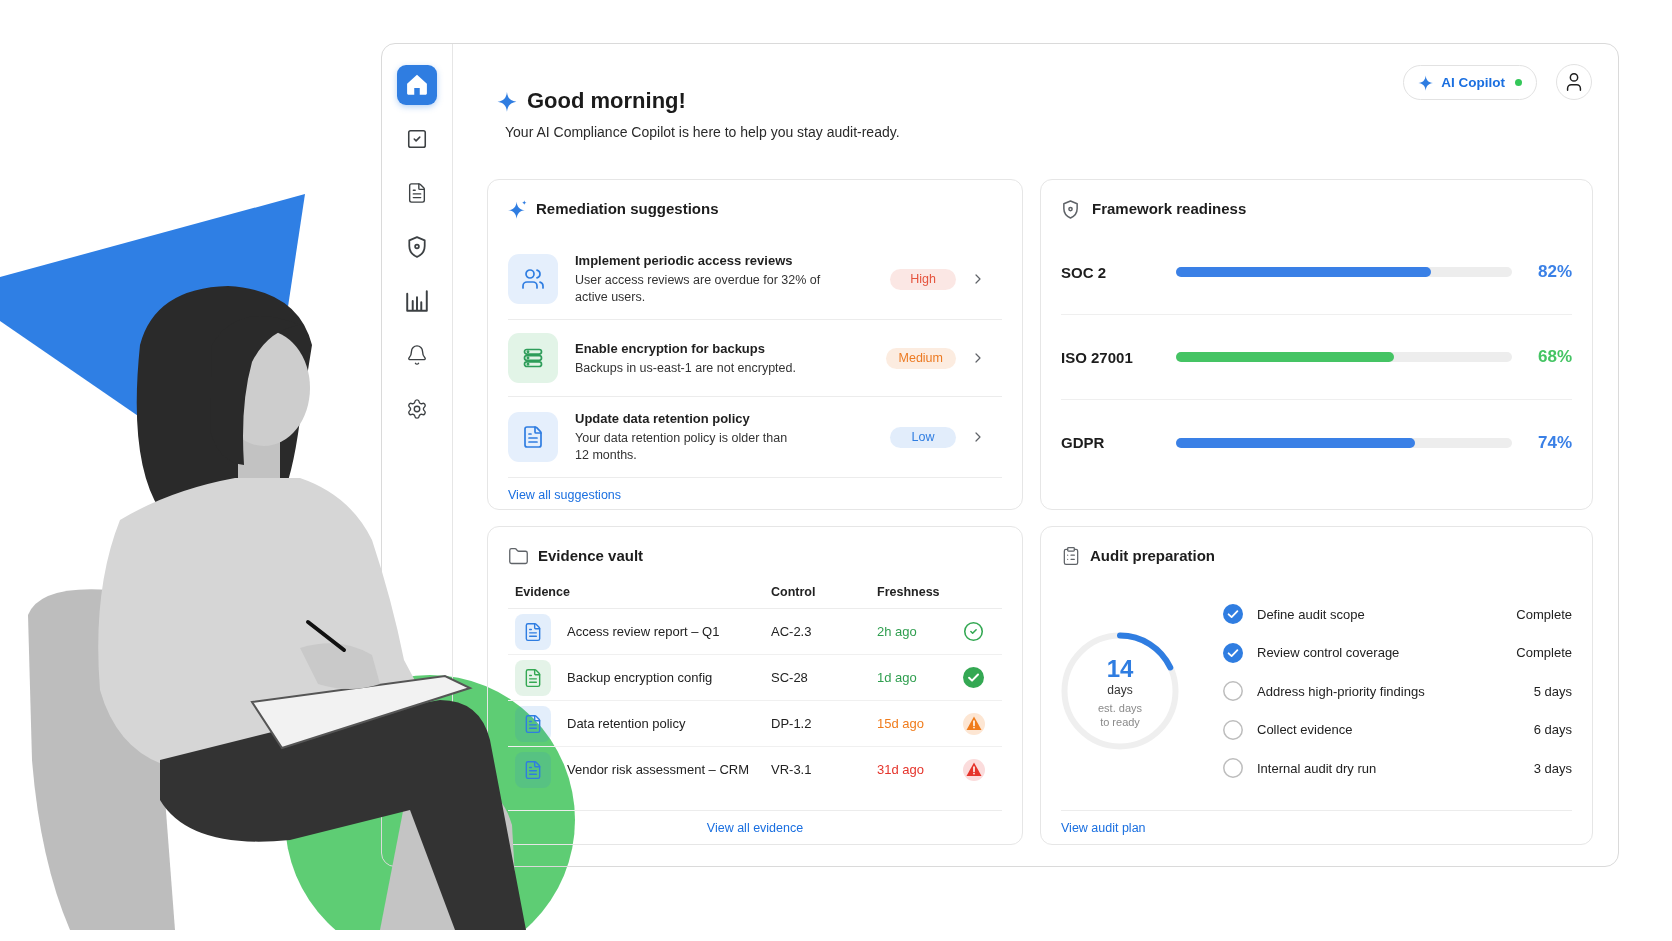  Describe the element at coordinates (1311, 614) in the screenshot. I see `step-label: Define audit scope` at that location.